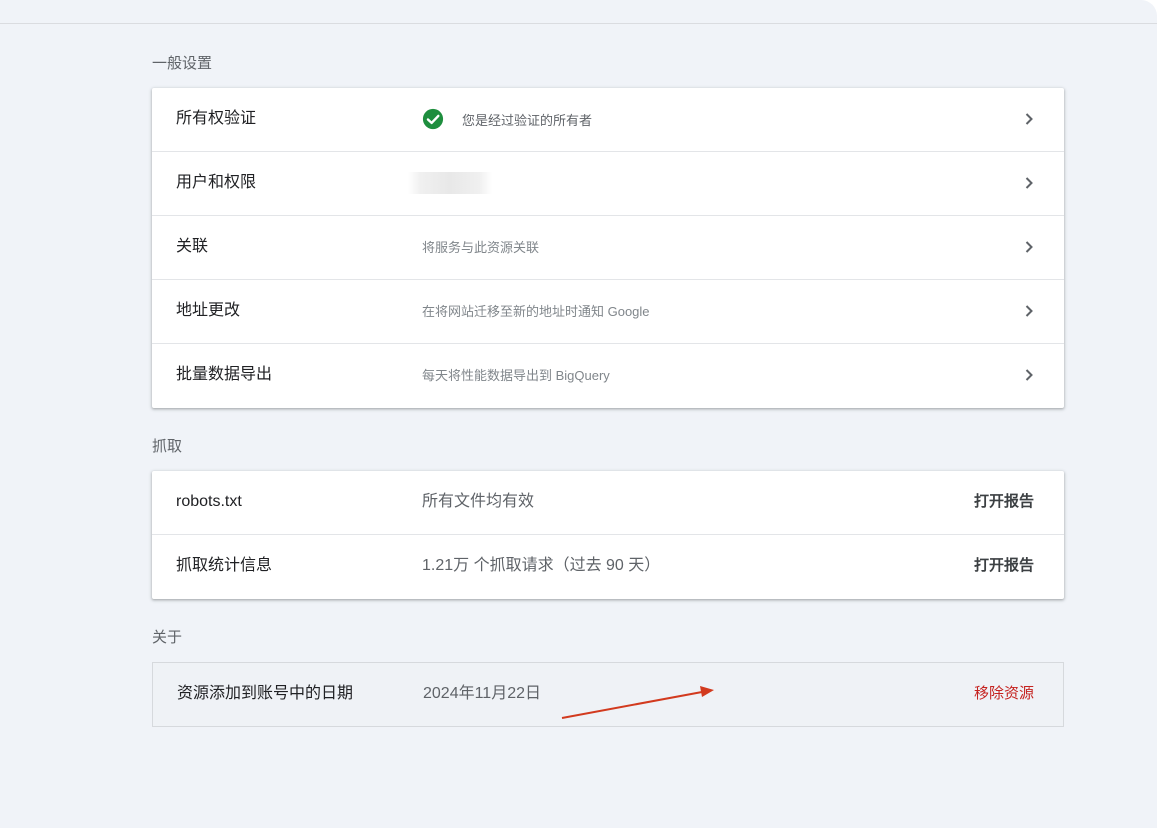 This screenshot has height=828, width=1157. I want to click on row-users-permissions: 用户和权限, so click(608, 184).